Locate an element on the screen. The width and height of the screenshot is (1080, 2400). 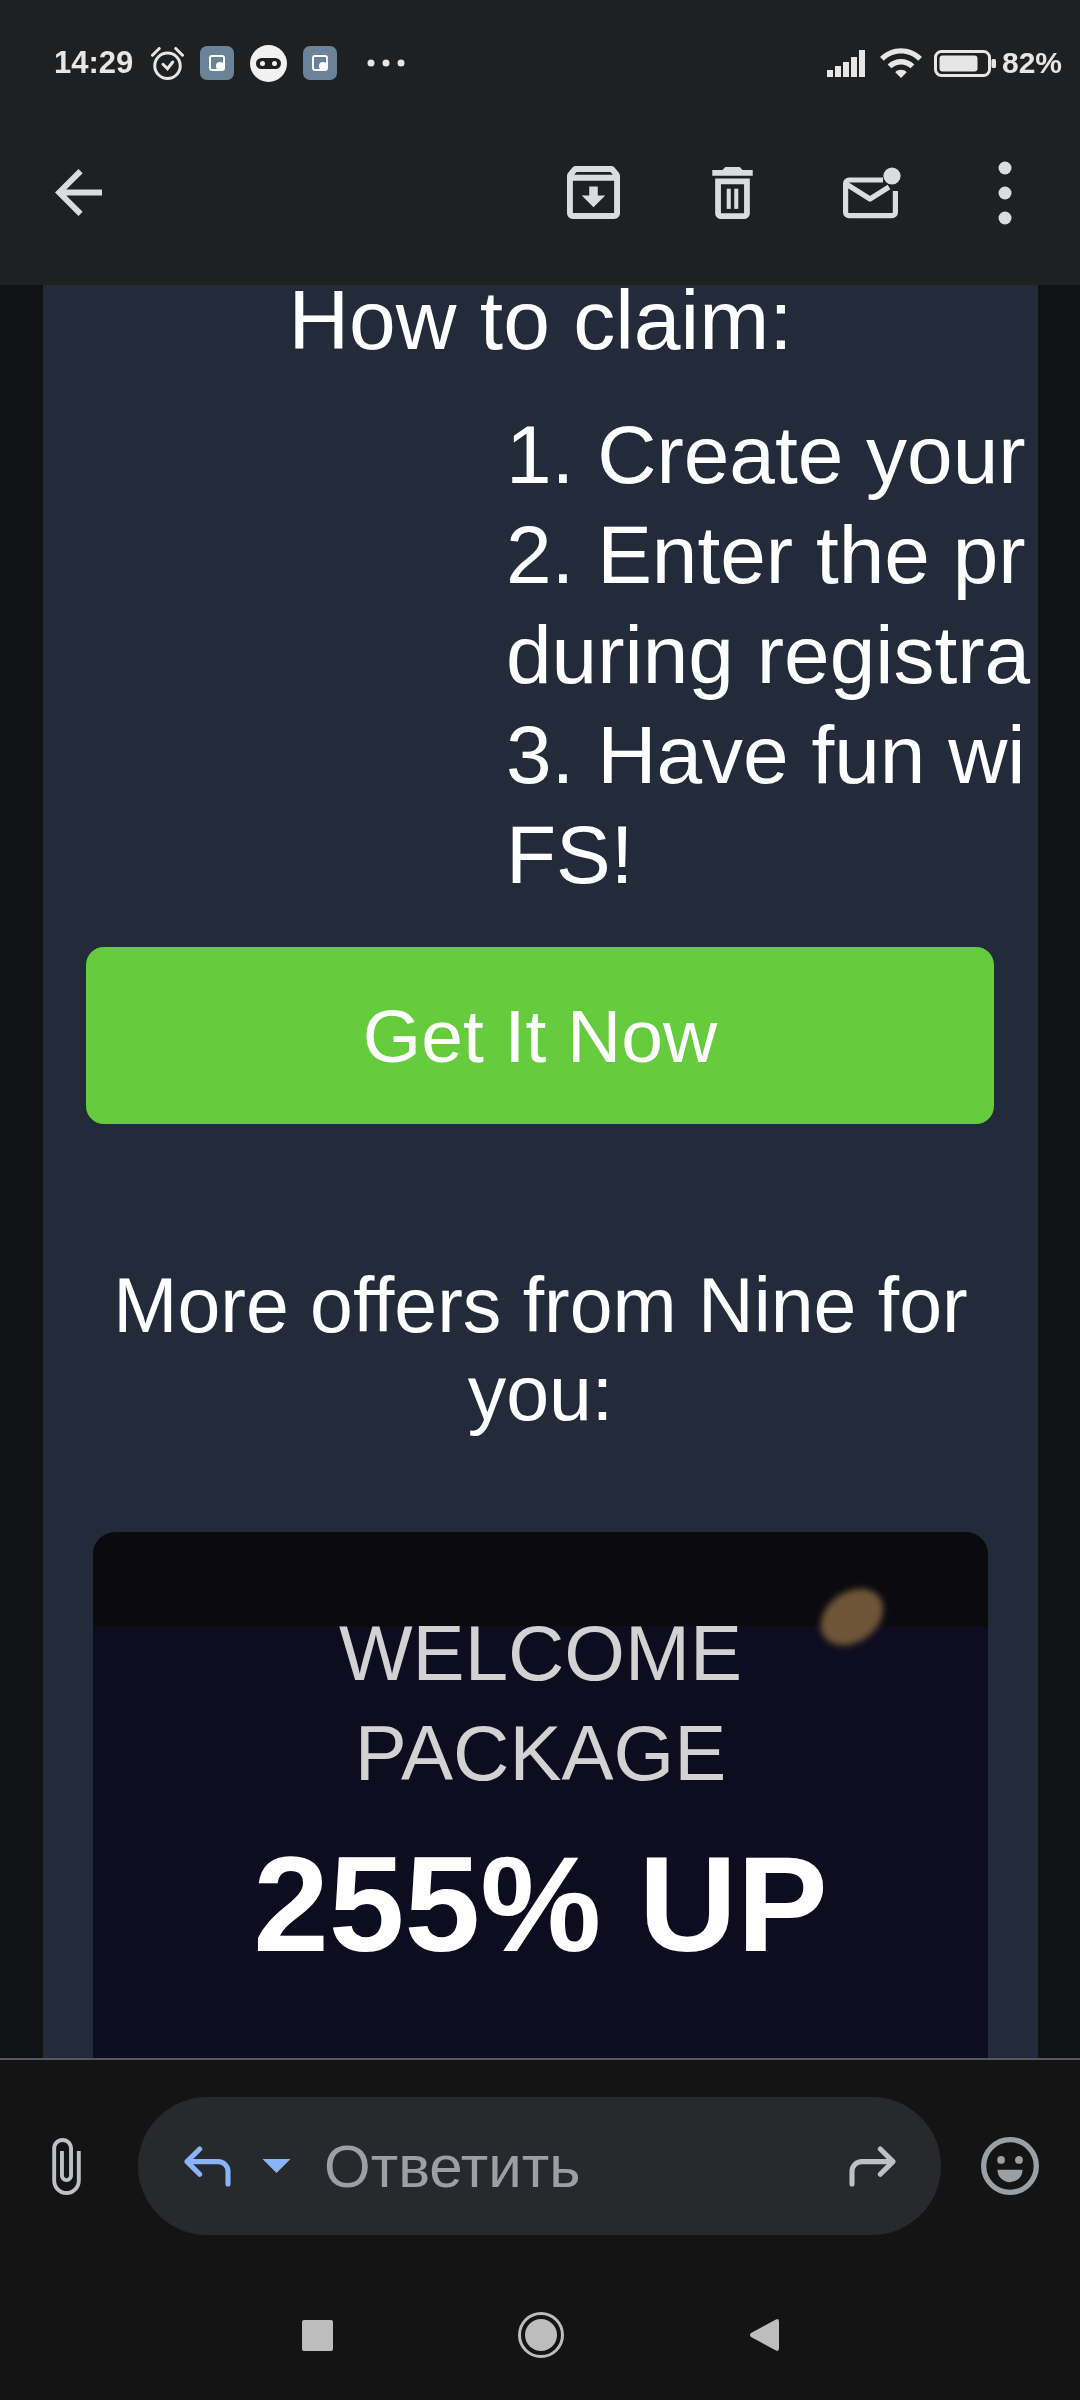
dots-icon is located at coordinates (386, 63).